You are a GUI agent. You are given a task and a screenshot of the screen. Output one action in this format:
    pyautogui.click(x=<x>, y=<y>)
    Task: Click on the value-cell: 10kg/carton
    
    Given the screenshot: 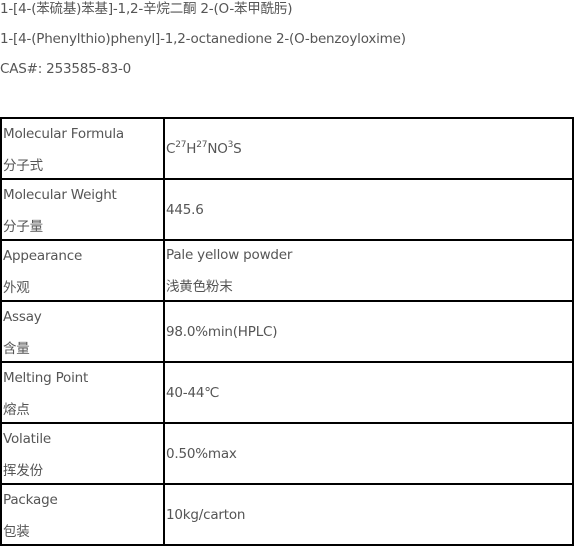 What is the action you would take?
    pyautogui.click(x=368, y=514)
    